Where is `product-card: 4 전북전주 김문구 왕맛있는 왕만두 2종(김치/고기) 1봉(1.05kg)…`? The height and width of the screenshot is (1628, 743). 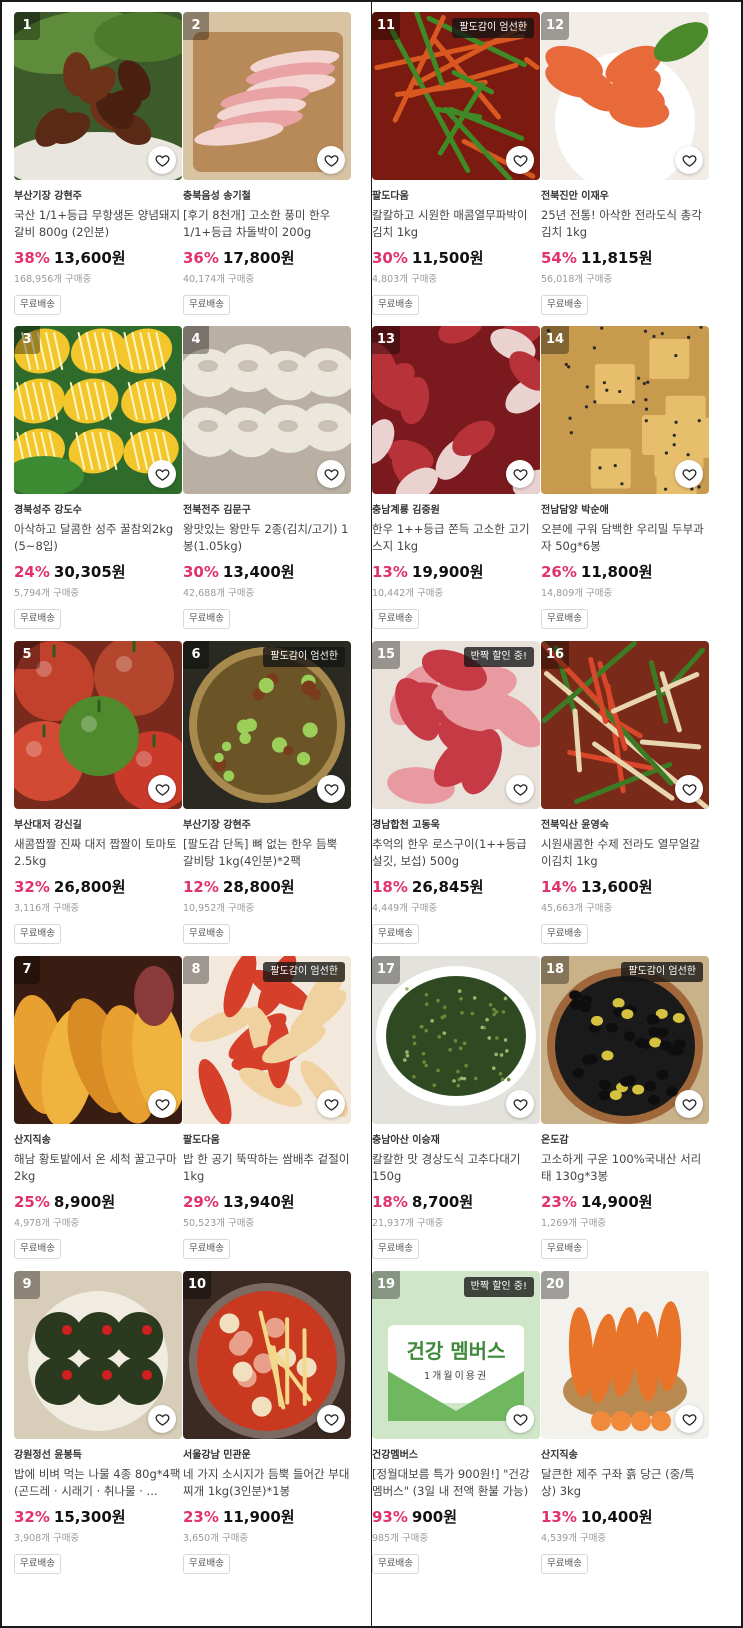
product-card: 4 전북전주 김문구 왕맛있는 왕만두 2종(김치/고기) 1봉(1.05kg)… is located at coordinates (267, 486).